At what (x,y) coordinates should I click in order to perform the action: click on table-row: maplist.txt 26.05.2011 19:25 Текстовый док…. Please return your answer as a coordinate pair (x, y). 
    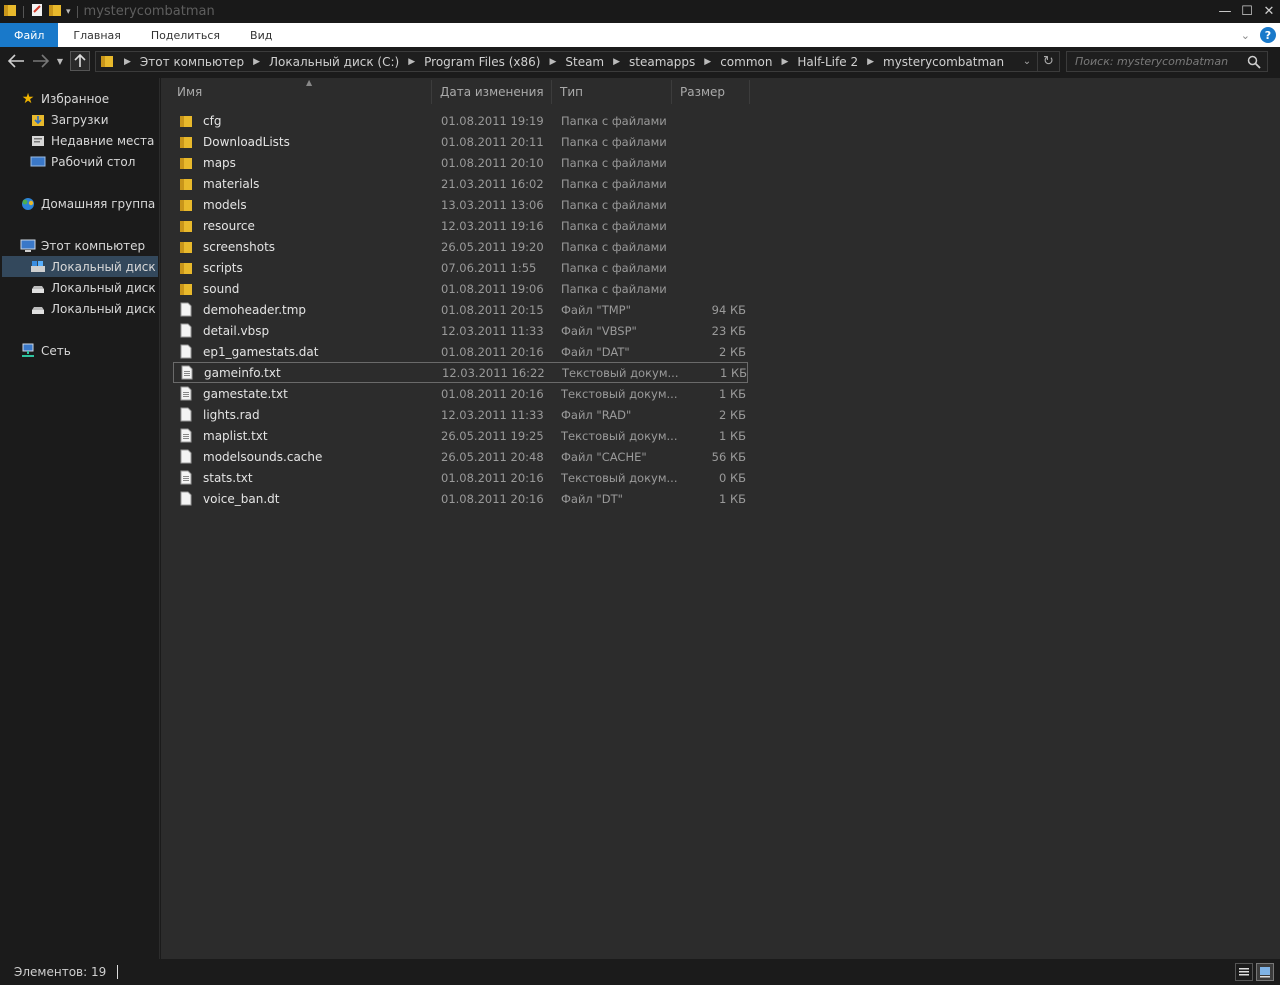
    Looking at the image, I should click on (460, 435).